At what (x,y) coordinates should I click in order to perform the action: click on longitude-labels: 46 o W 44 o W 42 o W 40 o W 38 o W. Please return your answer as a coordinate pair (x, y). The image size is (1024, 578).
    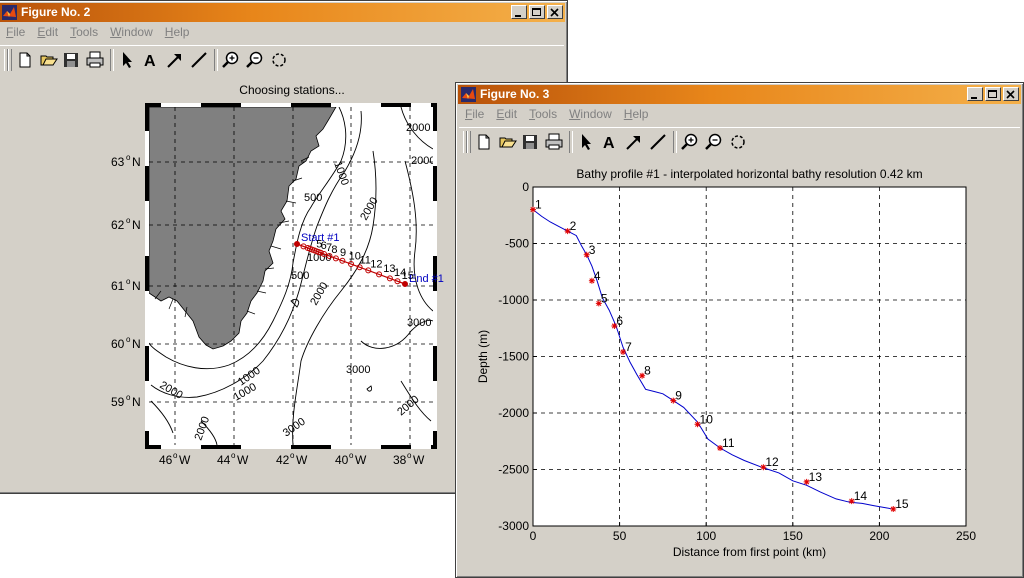
    Looking at the image, I should click on (292, 459).